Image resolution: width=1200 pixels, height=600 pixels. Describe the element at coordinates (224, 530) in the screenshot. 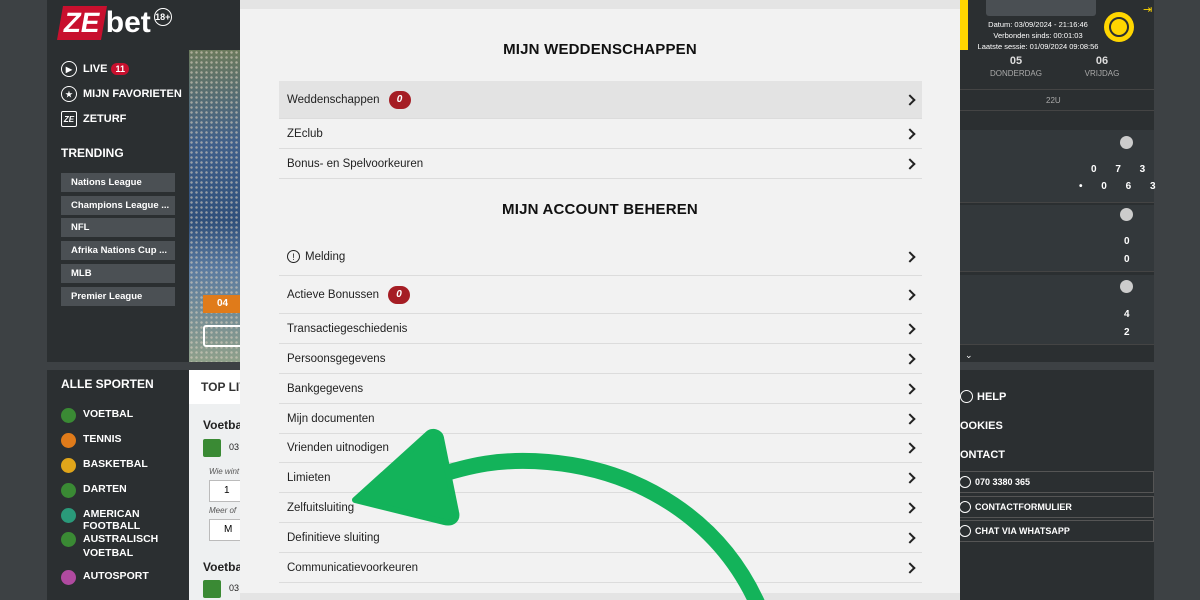

I see `odds-button: M` at that location.